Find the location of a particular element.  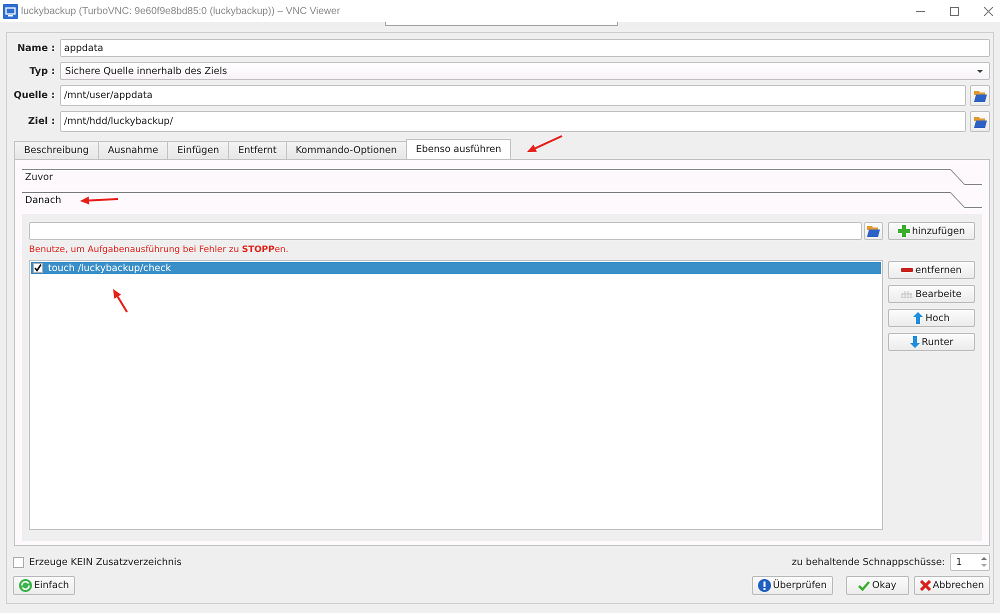

tab: Einfügen is located at coordinates (198, 150).